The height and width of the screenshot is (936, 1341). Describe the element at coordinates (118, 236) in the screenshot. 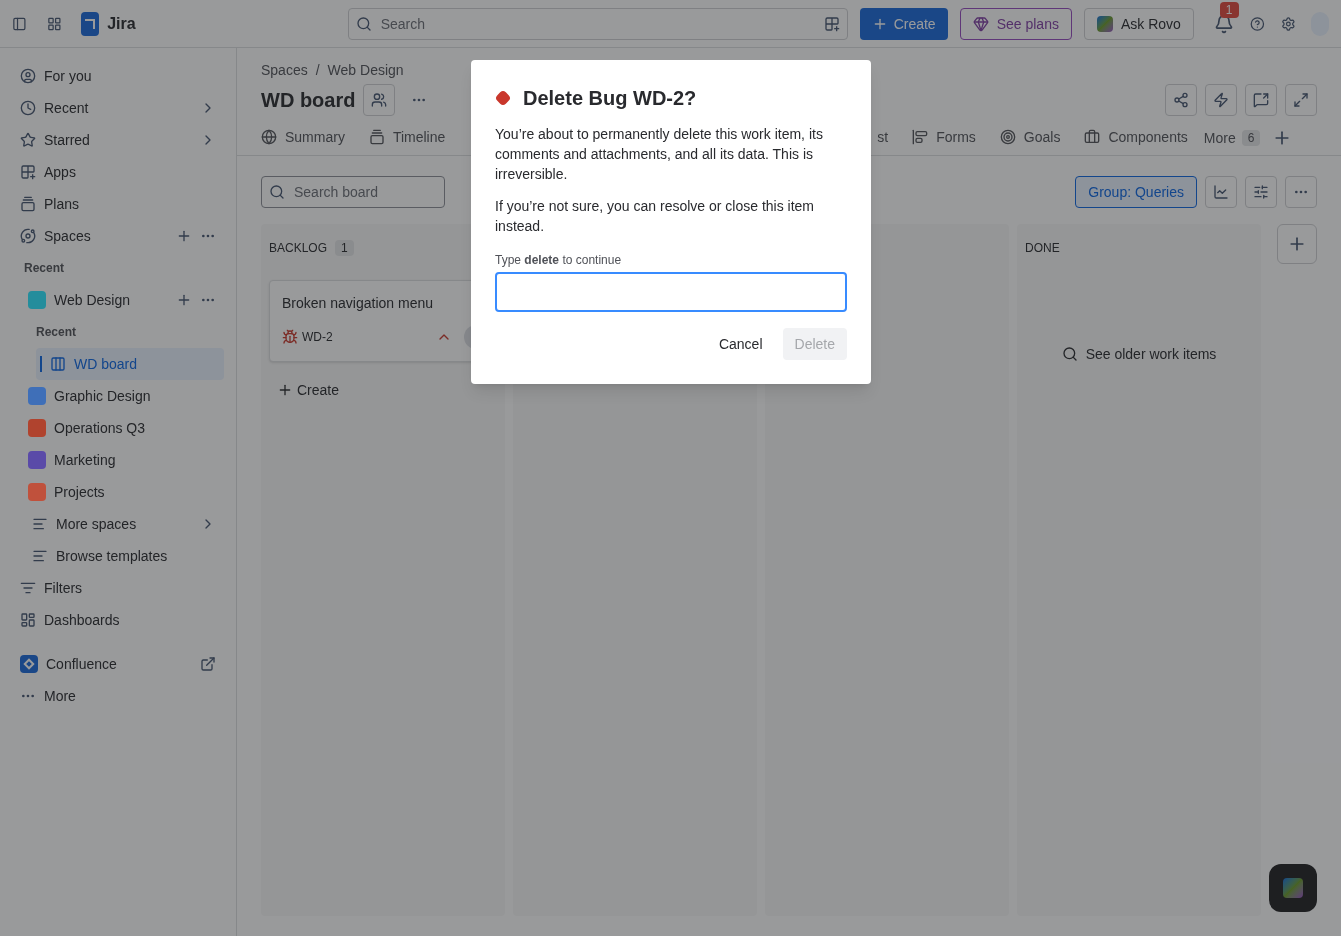

I see `sidebar-item: Spaces` at that location.